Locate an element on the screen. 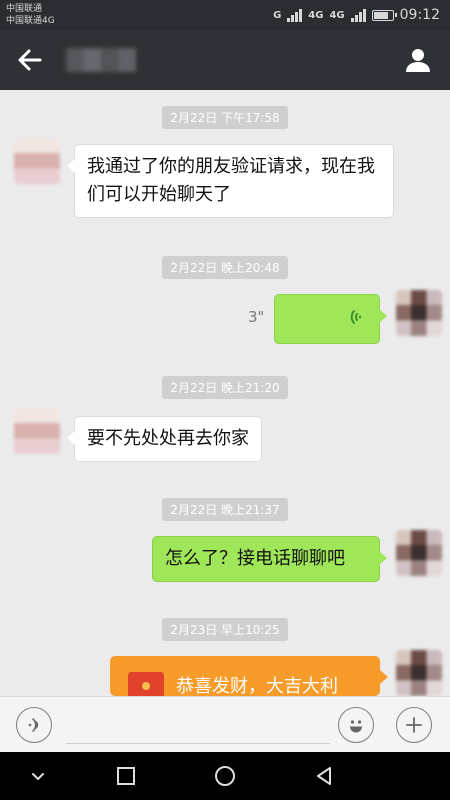  plus-icon is located at coordinates (414, 725).